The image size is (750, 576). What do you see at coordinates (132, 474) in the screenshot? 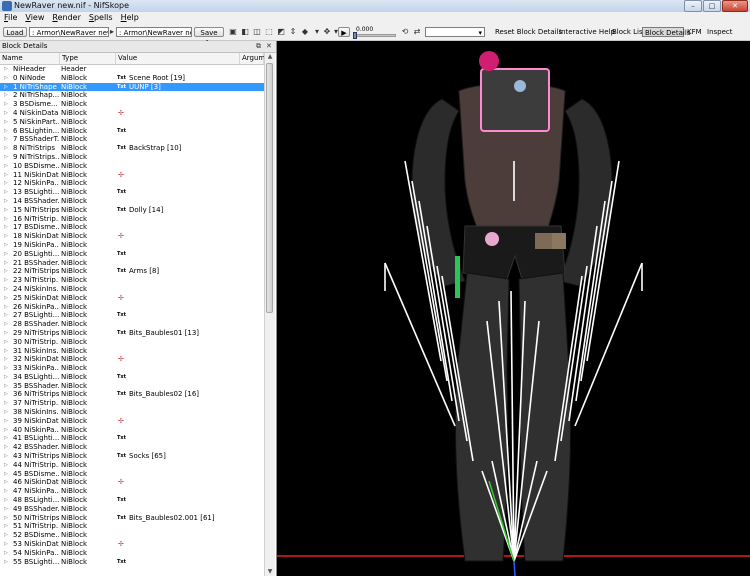
I see `tree-row: ▷ 45 BSDisme... NiBlock` at bounding box center [132, 474].